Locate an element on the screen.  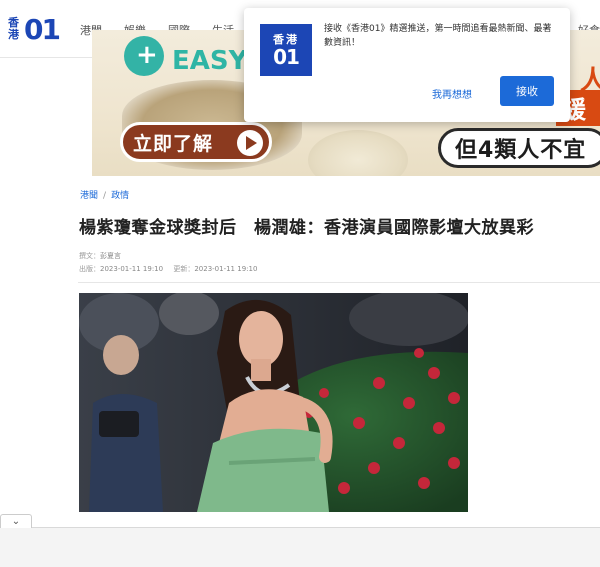
accept-button: 接收 is located at coordinates (527, 91).